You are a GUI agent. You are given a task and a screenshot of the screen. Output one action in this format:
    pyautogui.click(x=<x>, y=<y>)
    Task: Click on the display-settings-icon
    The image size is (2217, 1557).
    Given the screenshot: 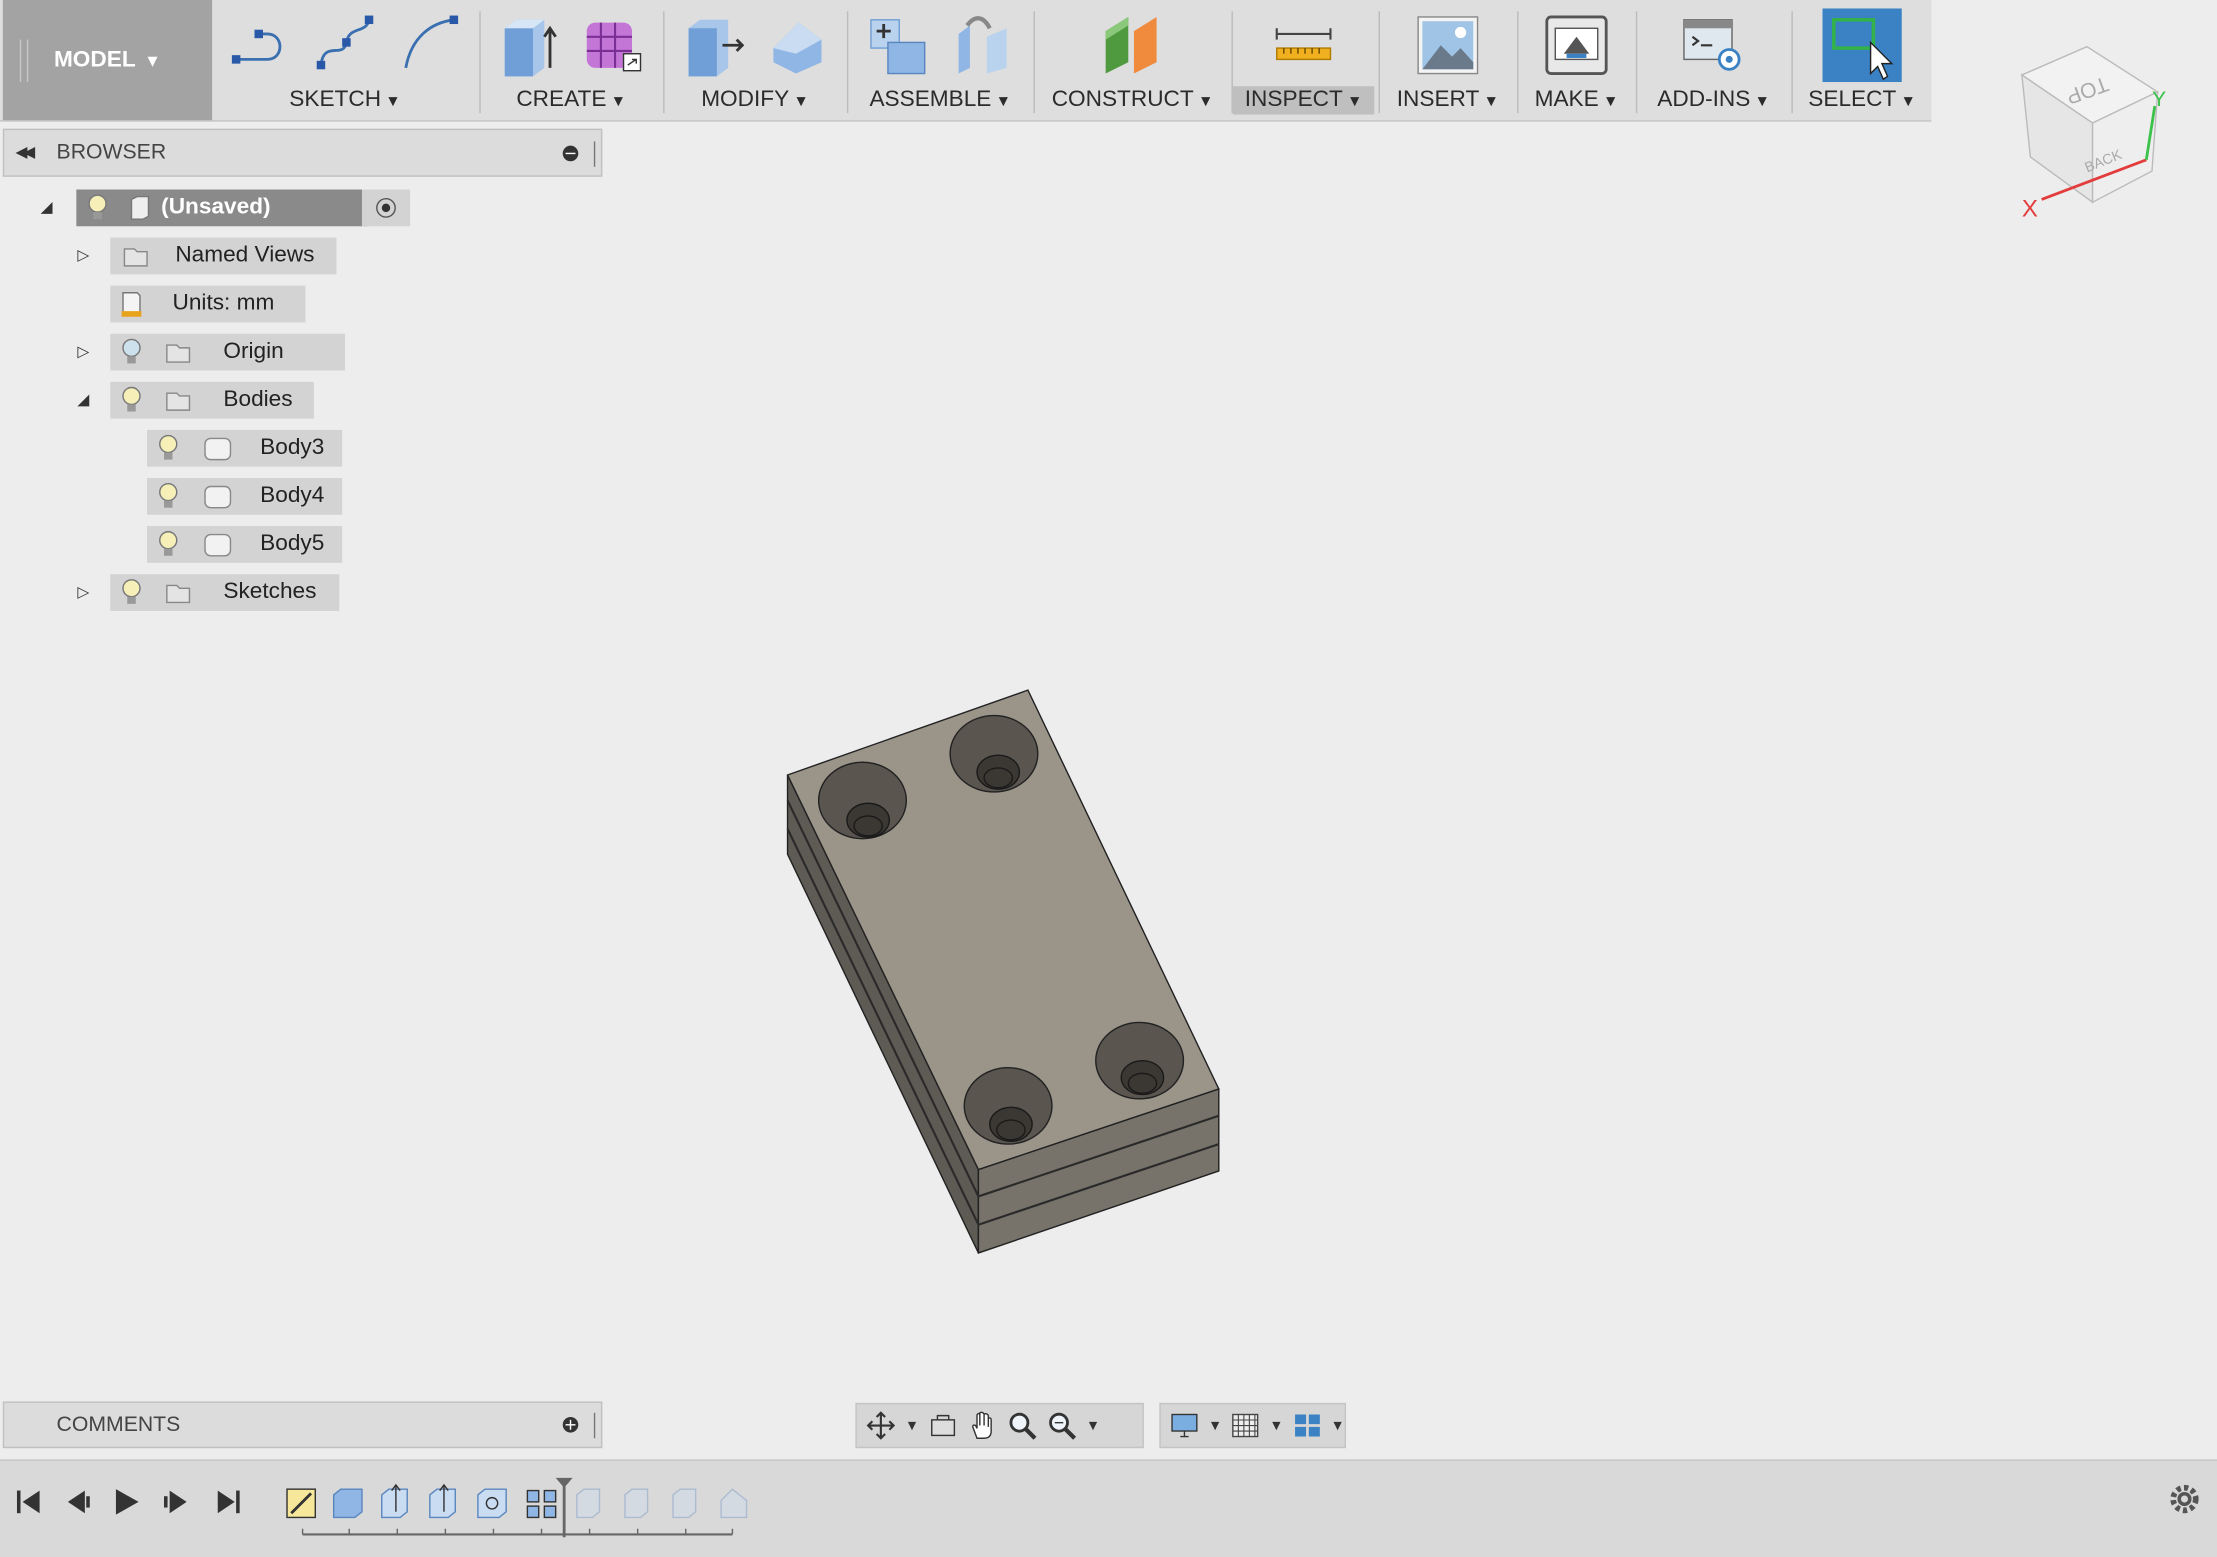 What is the action you would take?
    pyautogui.click(x=1184, y=1425)
    